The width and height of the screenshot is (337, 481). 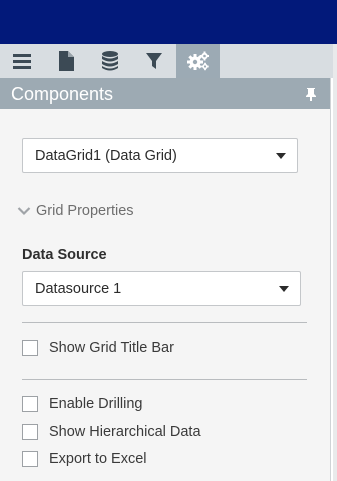 What do you see at coordinates (168, 22) in the screenshot?
I see `top-banner` at bounding box center [168, 22].